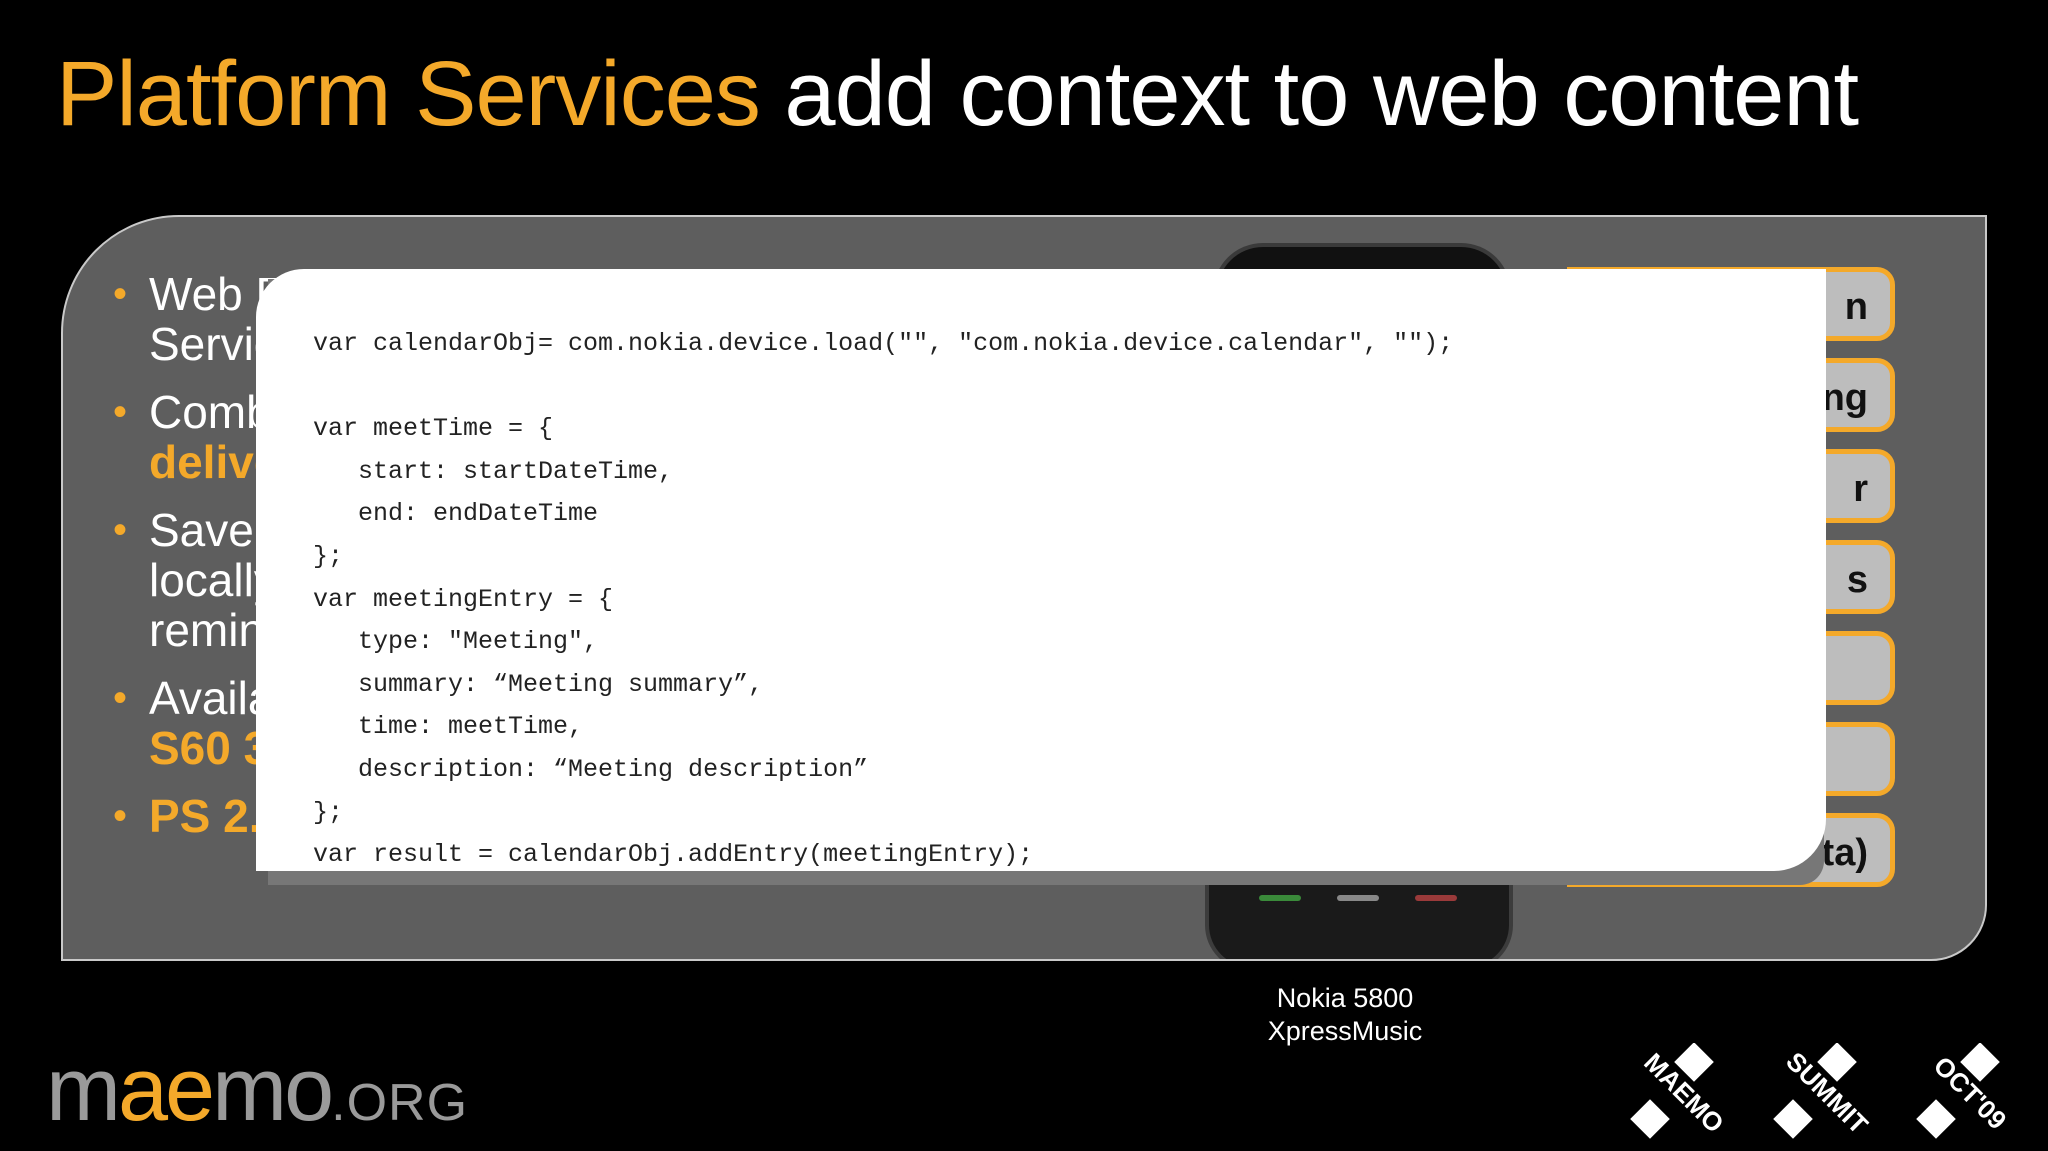  Describe the element at coordinates (1280, 898) in the screenshot. I see `call-key-icon` at that location.